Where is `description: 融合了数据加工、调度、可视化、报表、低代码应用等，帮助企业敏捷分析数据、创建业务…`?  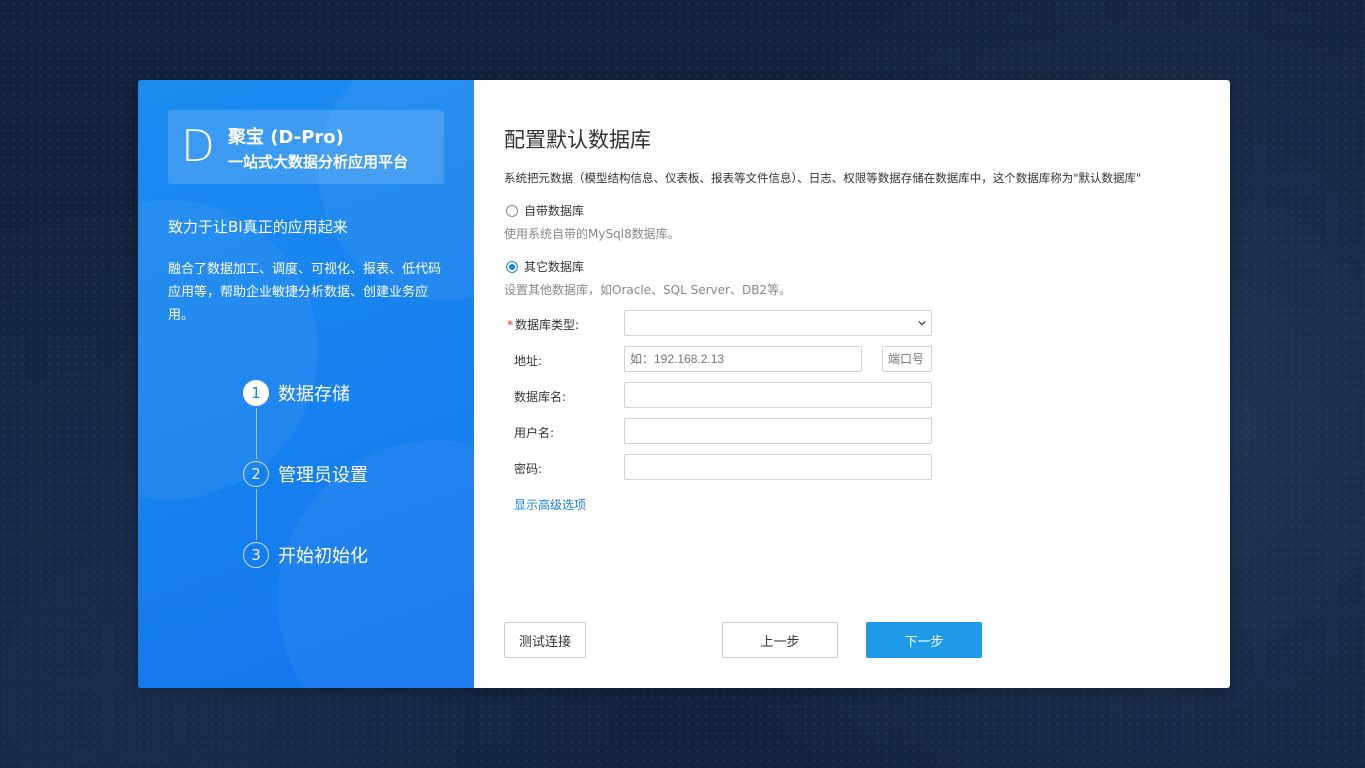 description: 融合了数据加工、调度、可视化、报表、低代码应用等，帮助企业敏捷分析数据、创建业务… is located at coordinates (305, 292).